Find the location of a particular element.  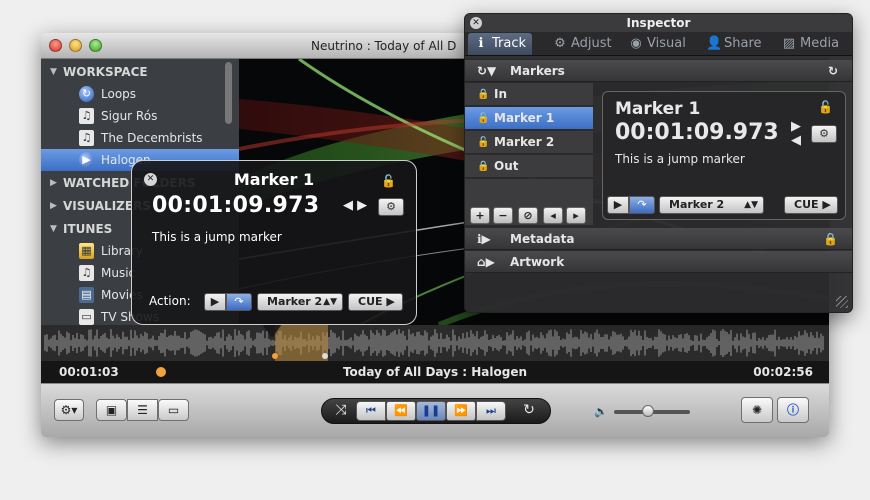

eye-icon: ◉ is located at coordinates (636, 43).